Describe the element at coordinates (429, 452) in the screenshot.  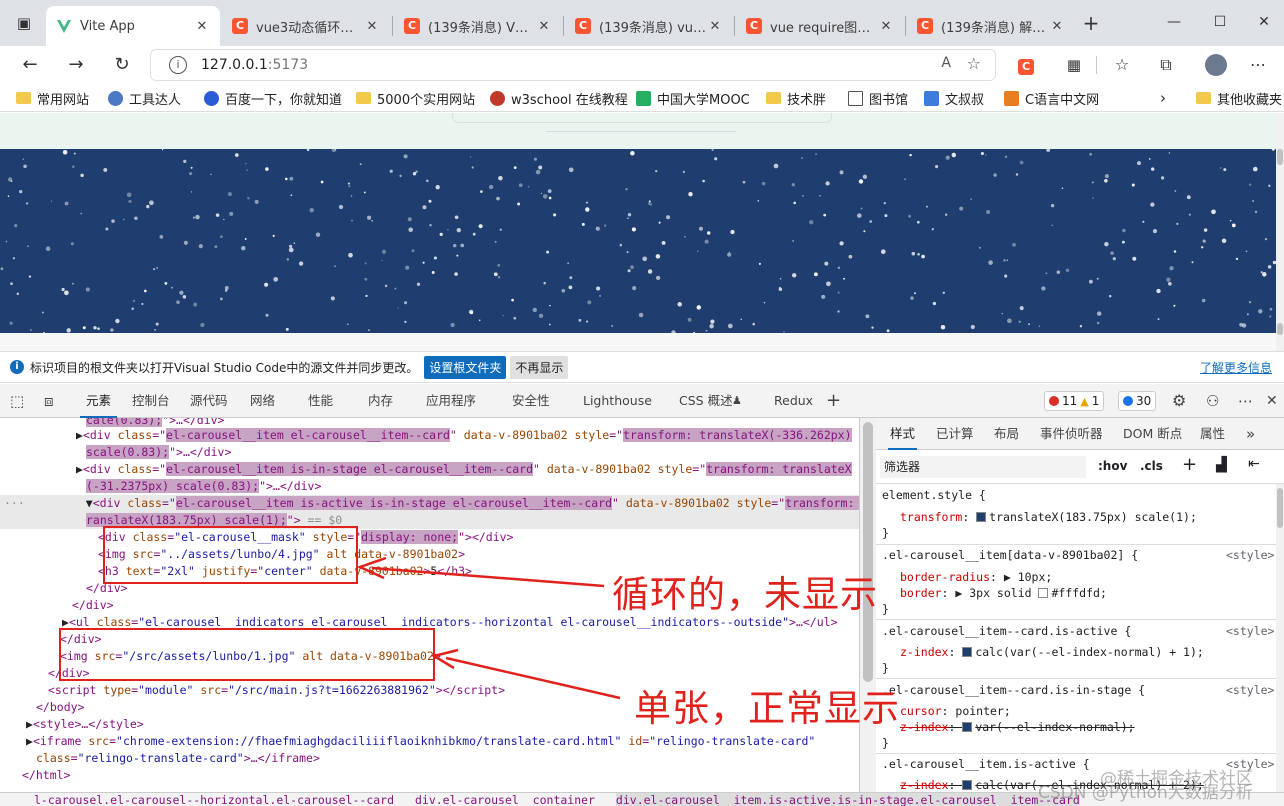
I see `dom-line: scale(0.83);">…</div>` at that location.